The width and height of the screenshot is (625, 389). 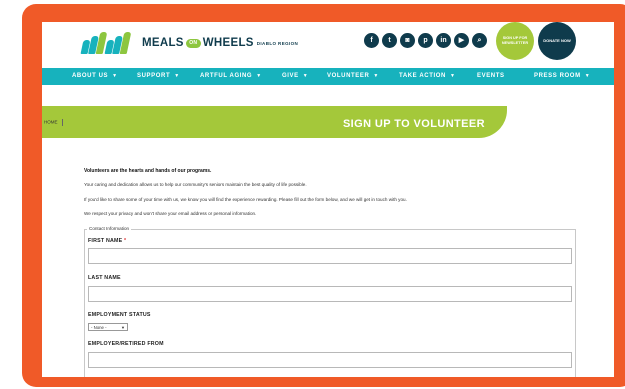 What do you see at coordinates (557, 41) in the screenshot?
I see `donate-button: DONATE NOW` at bounding box center [557, 41].